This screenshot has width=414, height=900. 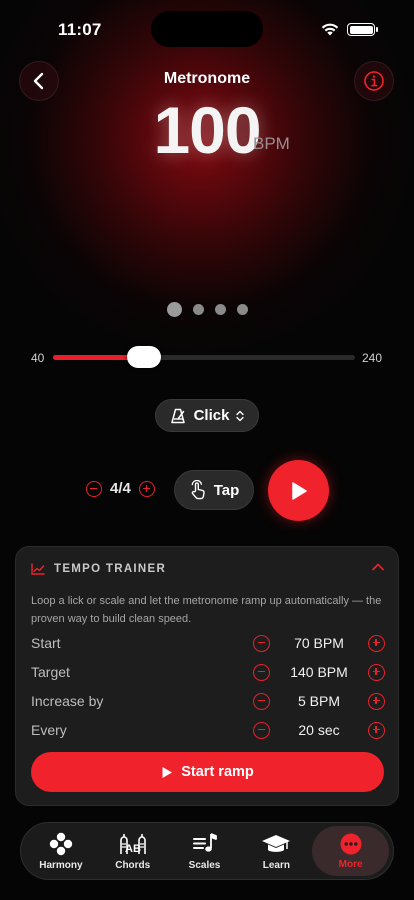 I want to click on harmony-icon, so click(x=61, y=843).